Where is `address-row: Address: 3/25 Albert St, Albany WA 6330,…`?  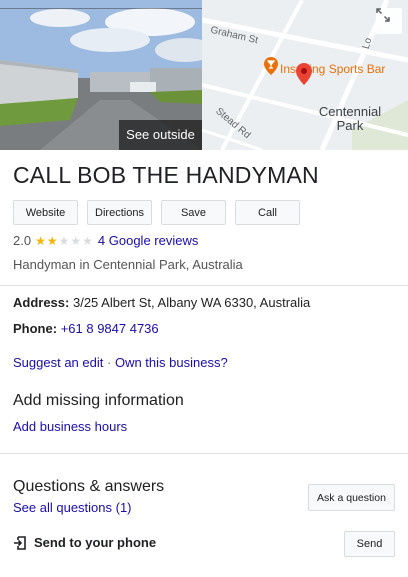 address-row: Address: 3/25 Albert St, Albany WA 6330,… is located at coordinates (161, 302).